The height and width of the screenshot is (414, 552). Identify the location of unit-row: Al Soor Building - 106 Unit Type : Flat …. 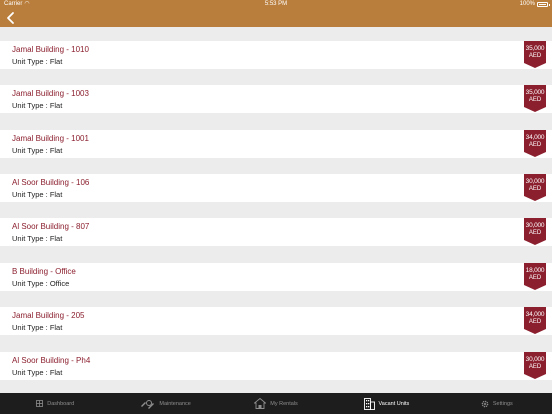
(276, 188).